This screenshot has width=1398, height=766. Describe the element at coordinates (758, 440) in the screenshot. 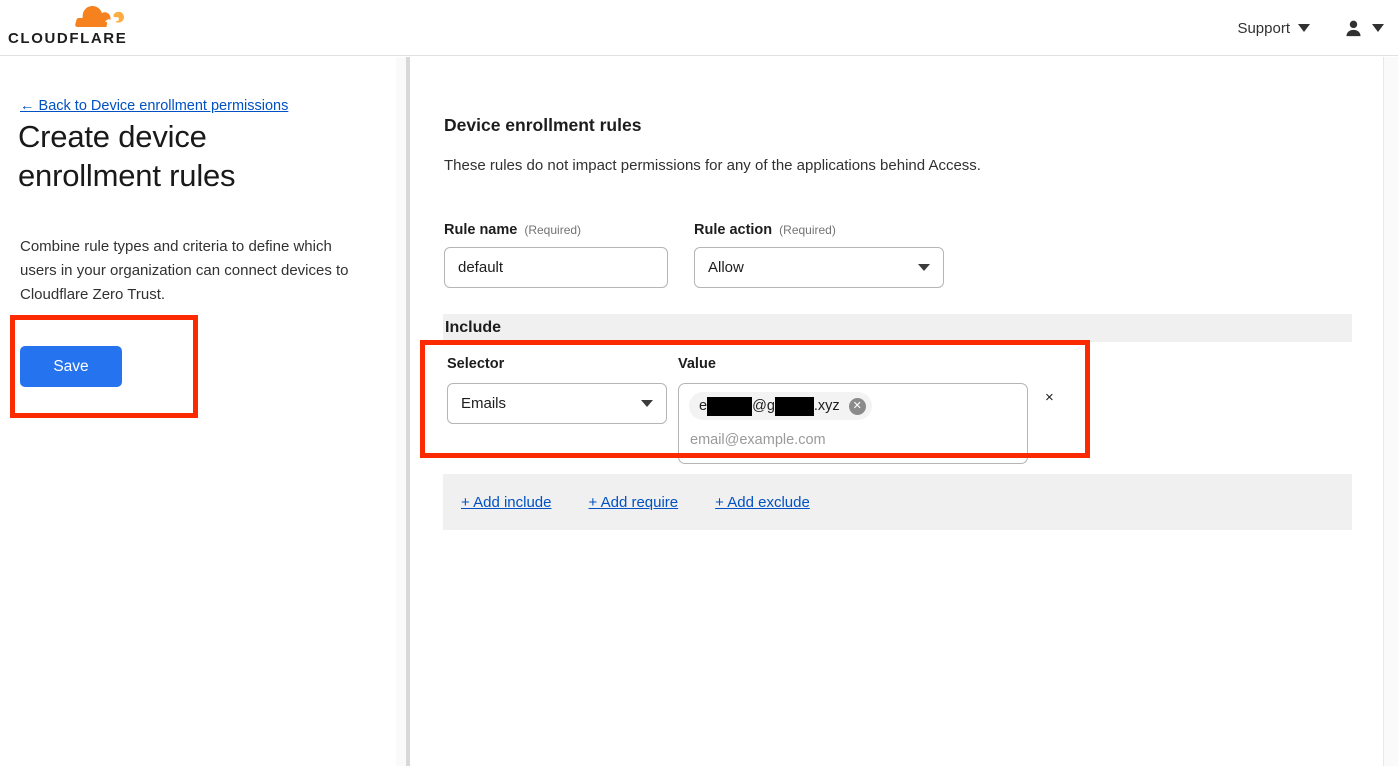

I see `value-input-placeholder: email@example.com` at that location.